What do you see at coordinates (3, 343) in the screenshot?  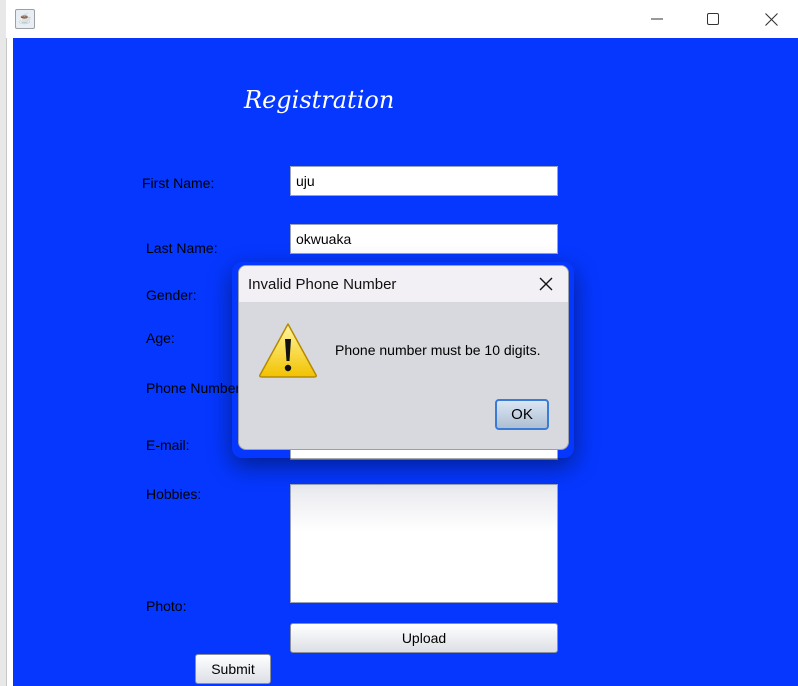 I see `background-window-edge` at bounding box center [3, 343].